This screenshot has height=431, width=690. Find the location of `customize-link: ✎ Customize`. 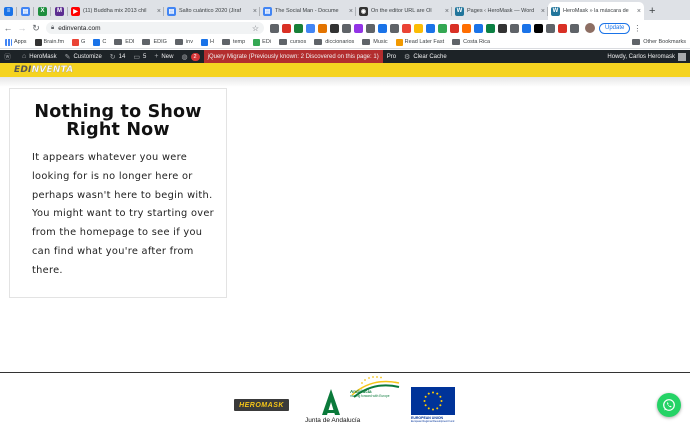

customize-link: ✎ Customize is located at coordinates (83, 56).